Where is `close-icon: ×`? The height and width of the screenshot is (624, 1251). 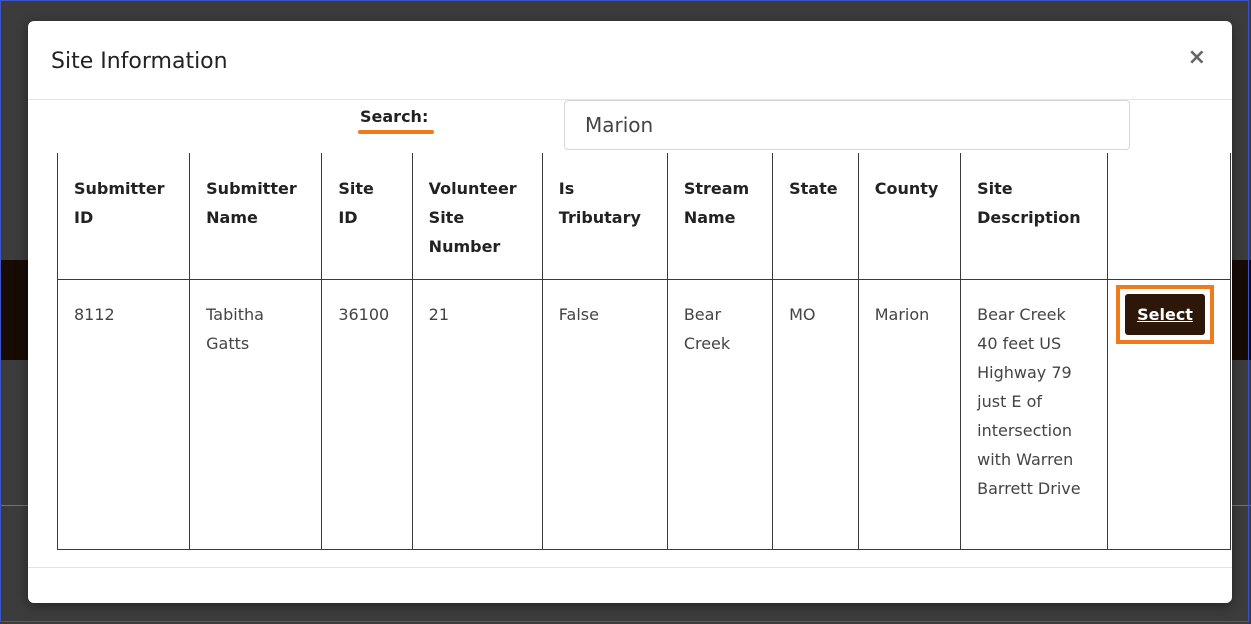
close-icon: × is located at coordinates (1197, 58).